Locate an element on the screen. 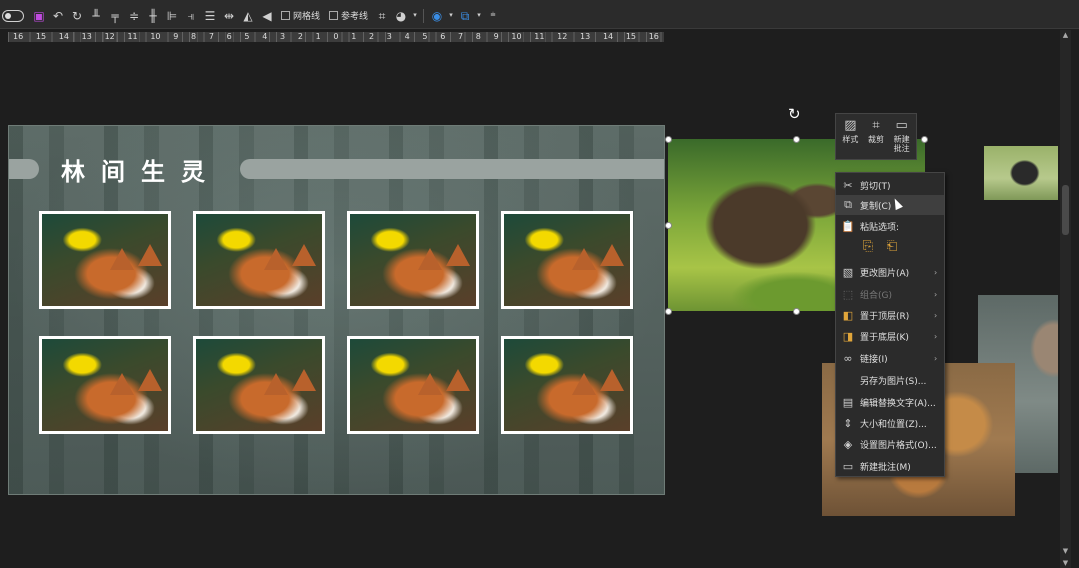  align-middle-icon: ╫ is located at coordinates (153, 16).